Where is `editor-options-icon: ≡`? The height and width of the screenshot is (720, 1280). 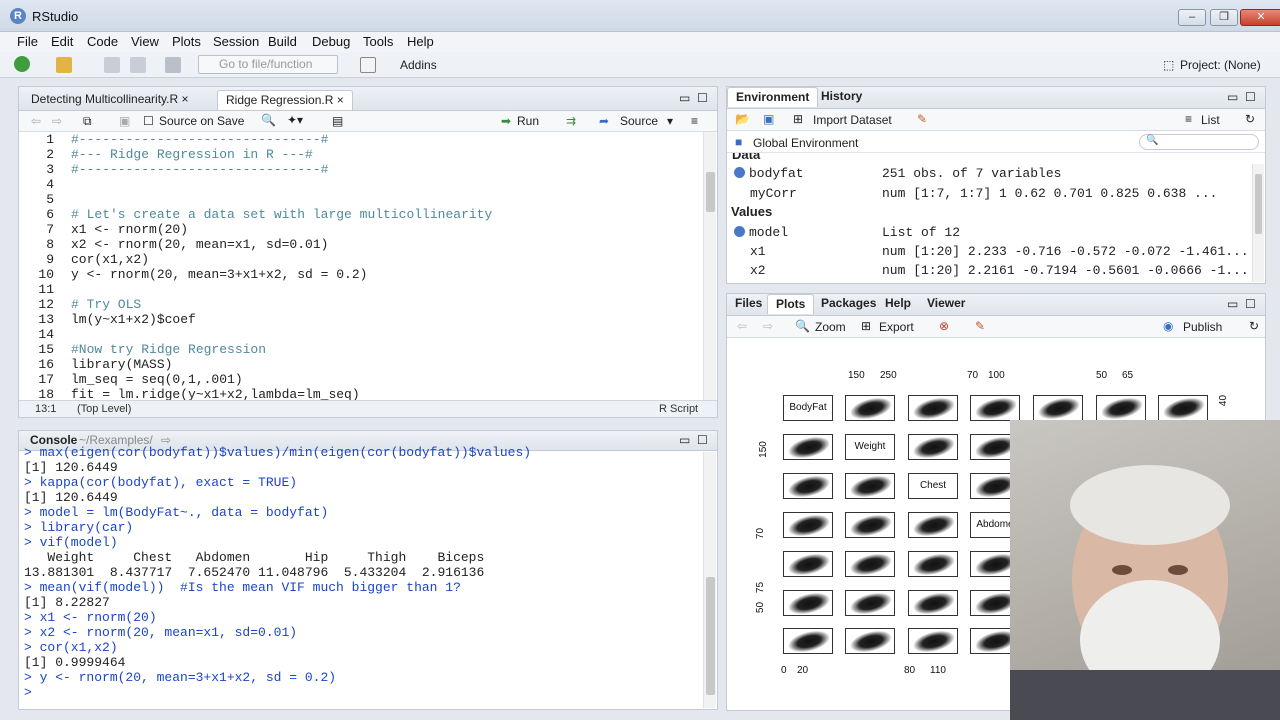 editor-options-icon: ≡ is located at coordinates (694, 121).